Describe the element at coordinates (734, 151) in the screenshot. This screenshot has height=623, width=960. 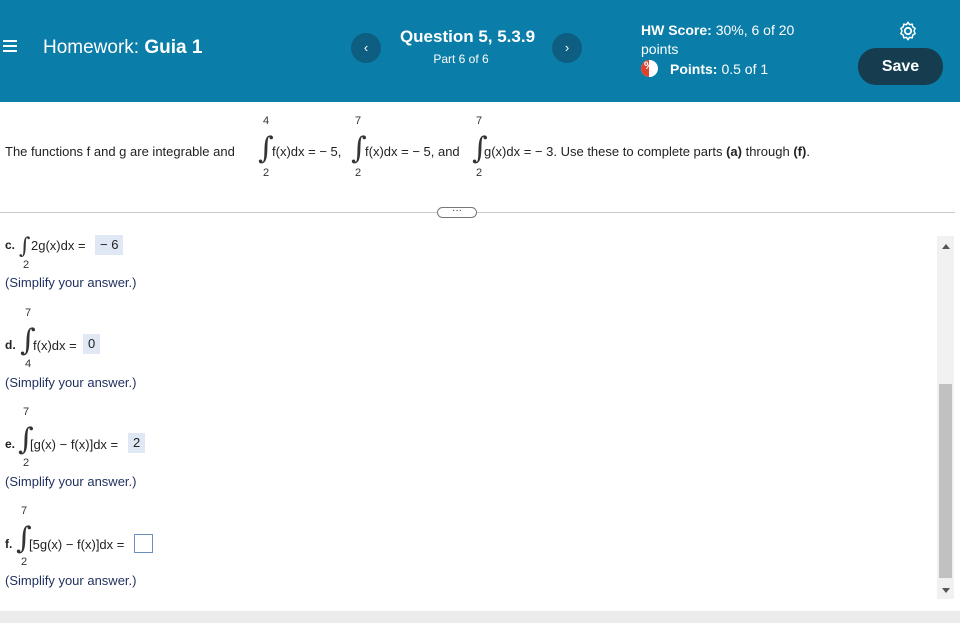
I see `part-a-ref: (a)` at that location.